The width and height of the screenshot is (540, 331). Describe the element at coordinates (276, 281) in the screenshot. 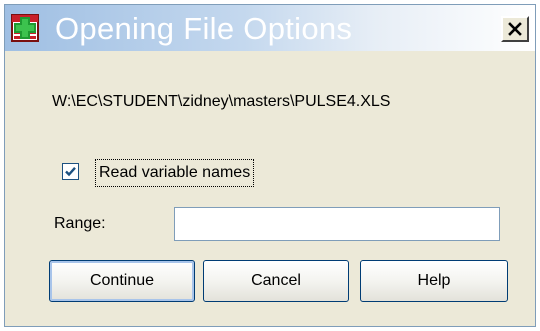

I see `cancel-button: Cancel` at that location.